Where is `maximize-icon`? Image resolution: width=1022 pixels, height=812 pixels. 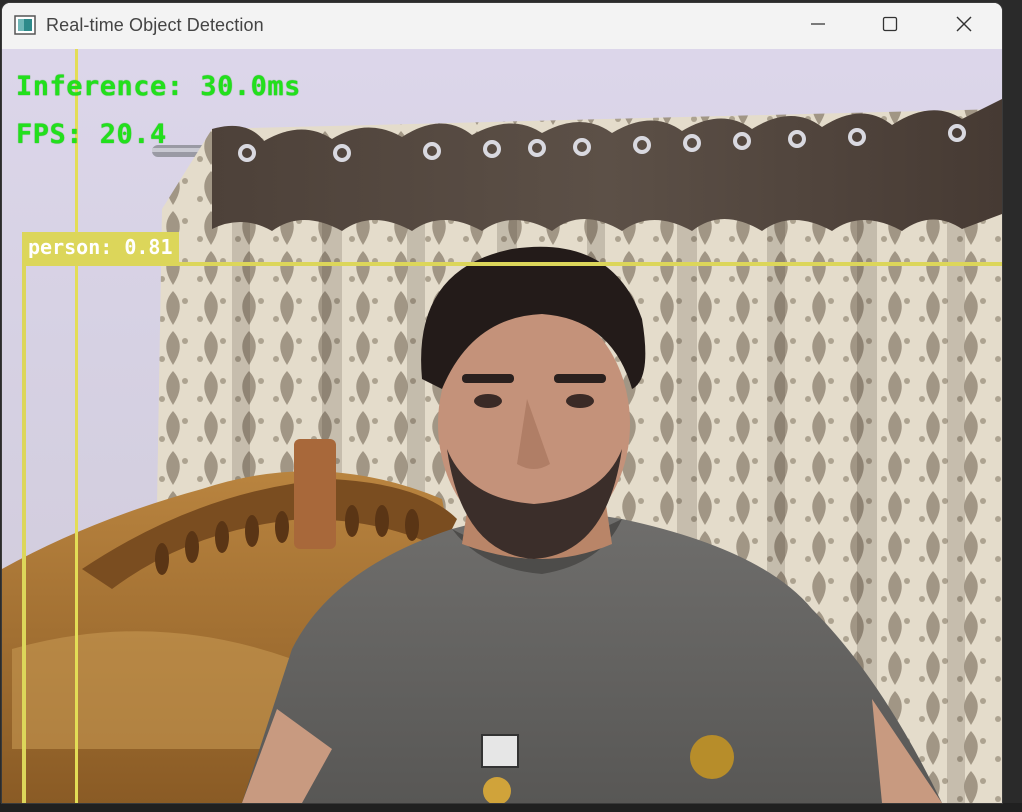 maximize-icon is located at coordinates (890, 26).